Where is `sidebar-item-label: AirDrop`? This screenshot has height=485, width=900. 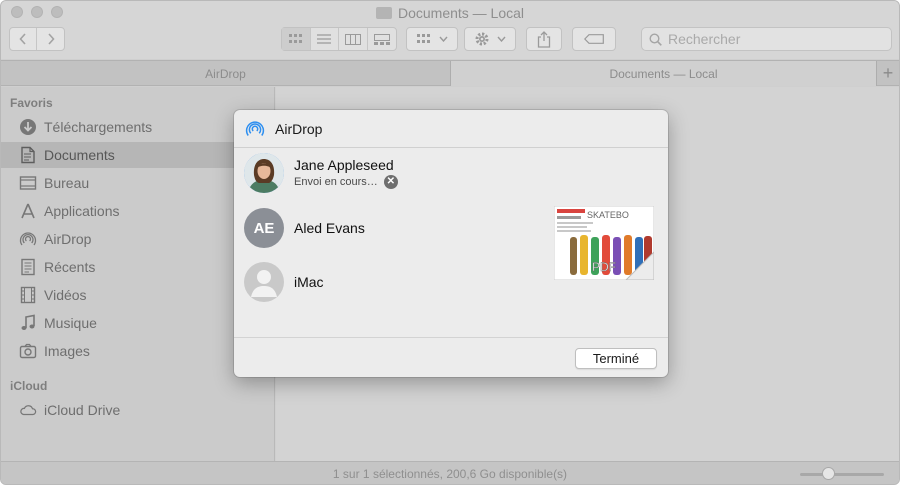
sidebar-item-label: AirDrop is located at coordinates (68, 239).